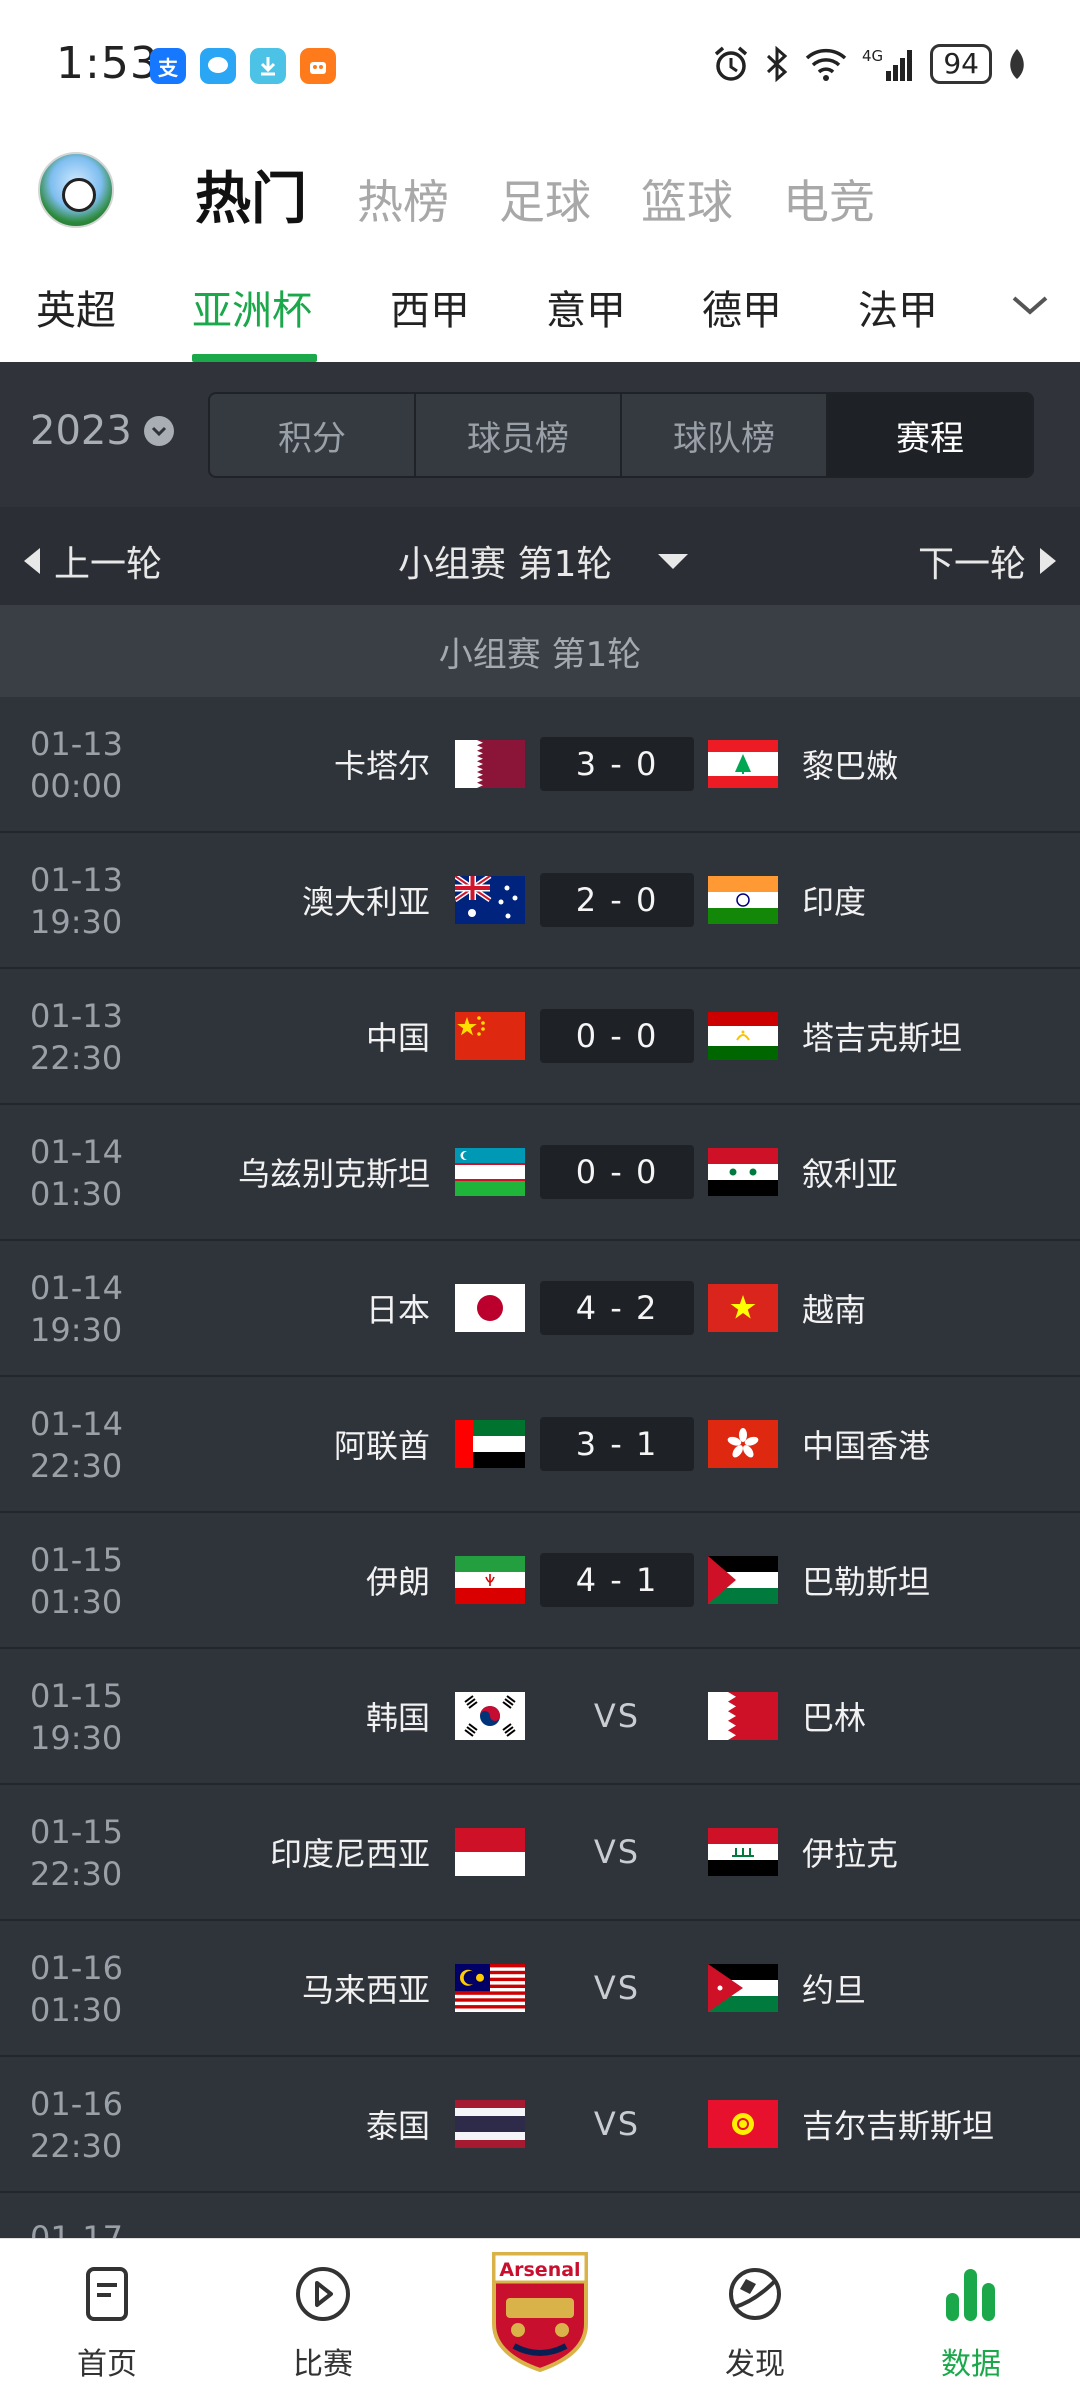 The width and height of the screenshot is (1080, 2388). Describe the element at coordinates (1048, 561) in the screenshot. I see `arrow-right-icon` at that location.